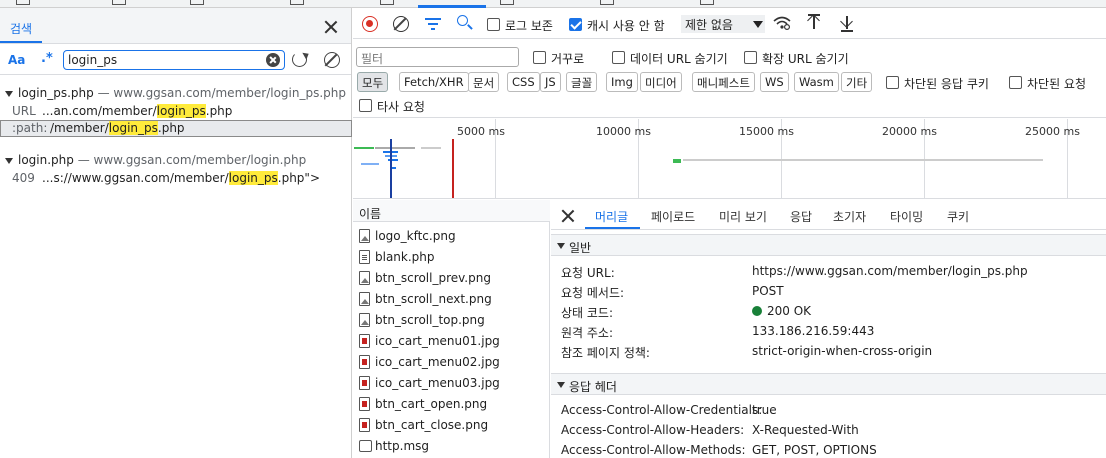  What do you see at coordinates (451, 425) in the screenshot?
I see `request-row: btn_cart_close.png` at bounding box center [451, 425].